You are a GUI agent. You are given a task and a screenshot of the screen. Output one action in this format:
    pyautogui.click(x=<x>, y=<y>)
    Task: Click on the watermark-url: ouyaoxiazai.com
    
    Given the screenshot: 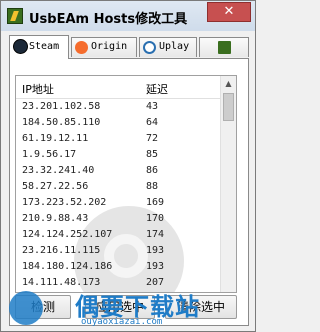 What is the action you would take?
    pyautogui.click(x=122, y=322)
    